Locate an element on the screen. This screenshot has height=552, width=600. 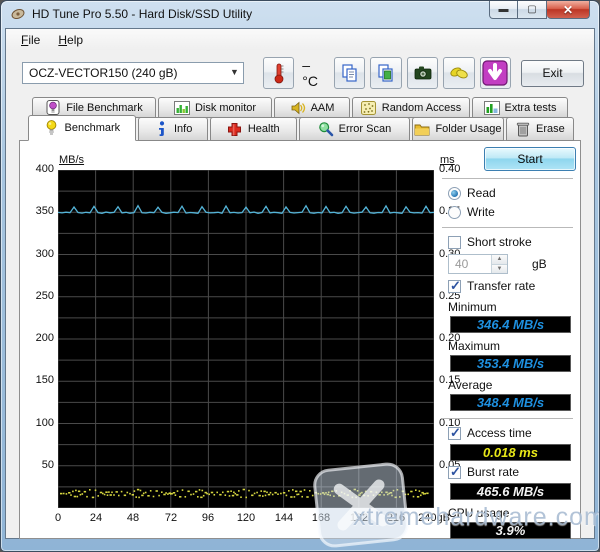
speaker-icon is located at coordinates (298, 108).